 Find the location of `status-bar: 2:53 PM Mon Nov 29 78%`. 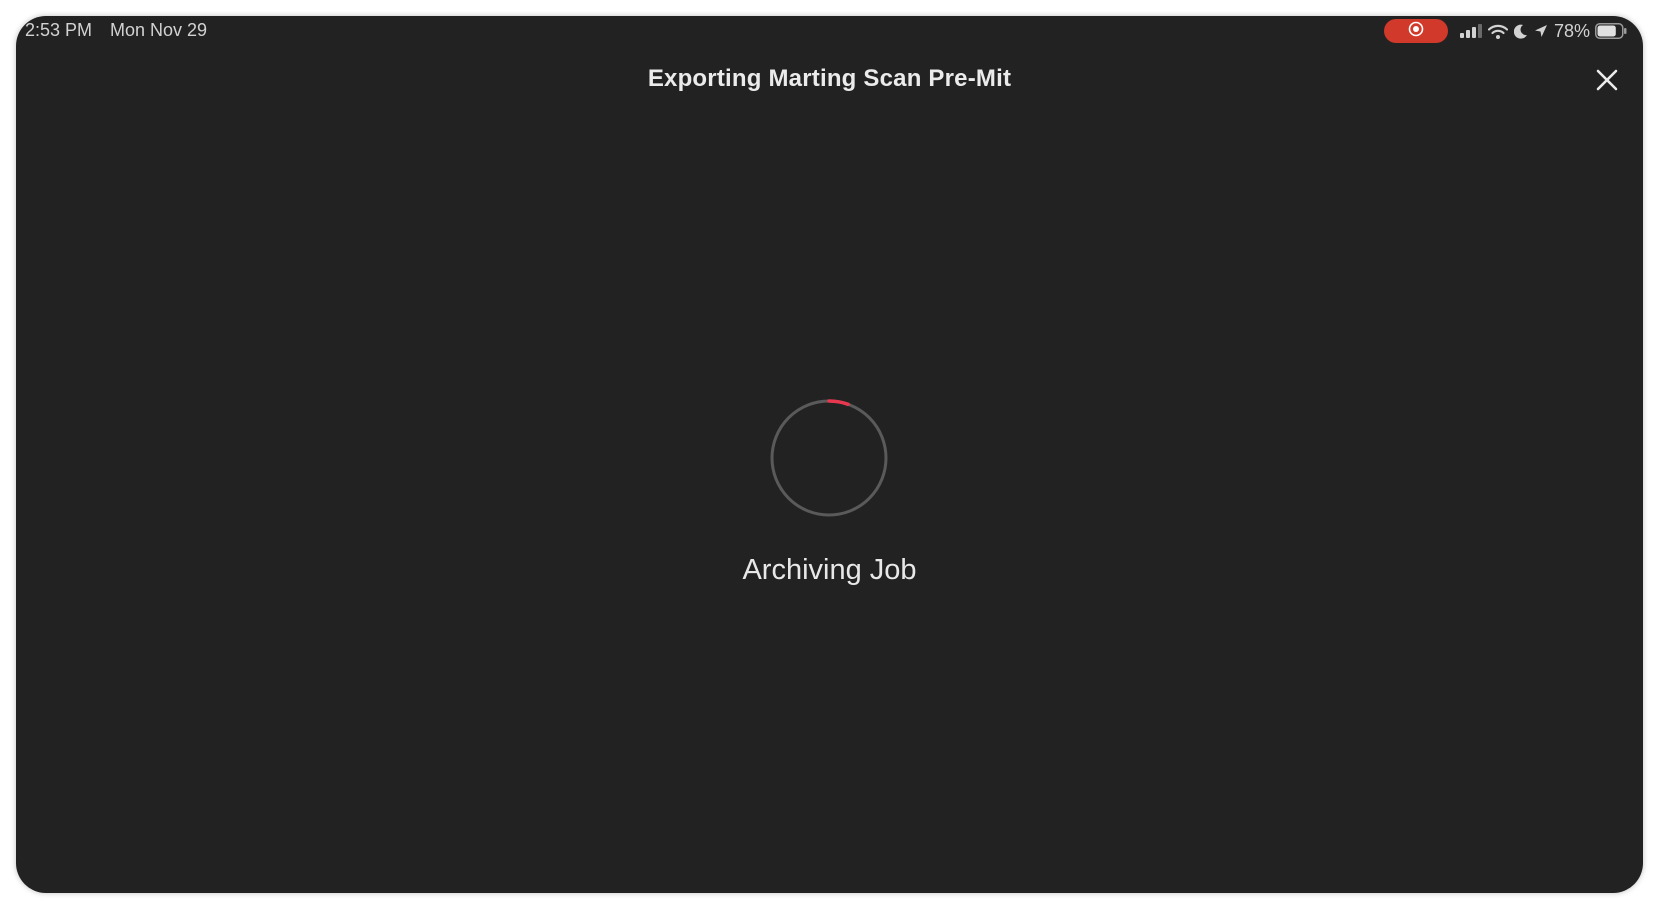

status-bar: 2:53 PM Mon Nov 29 78% is located at coordinates (829, 31).